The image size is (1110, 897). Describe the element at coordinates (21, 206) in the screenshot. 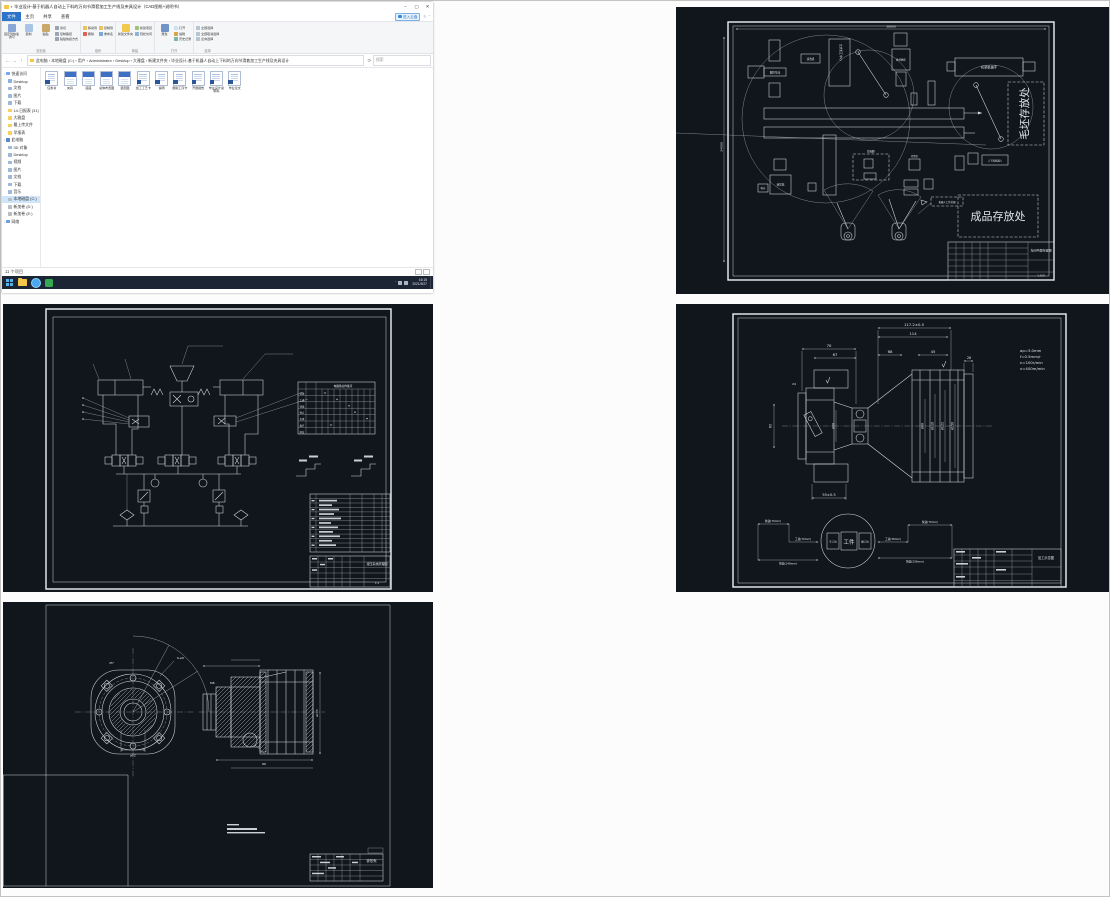

I see `sidebar-item-new-volume-d: 新加卷 (D:)` at that location.